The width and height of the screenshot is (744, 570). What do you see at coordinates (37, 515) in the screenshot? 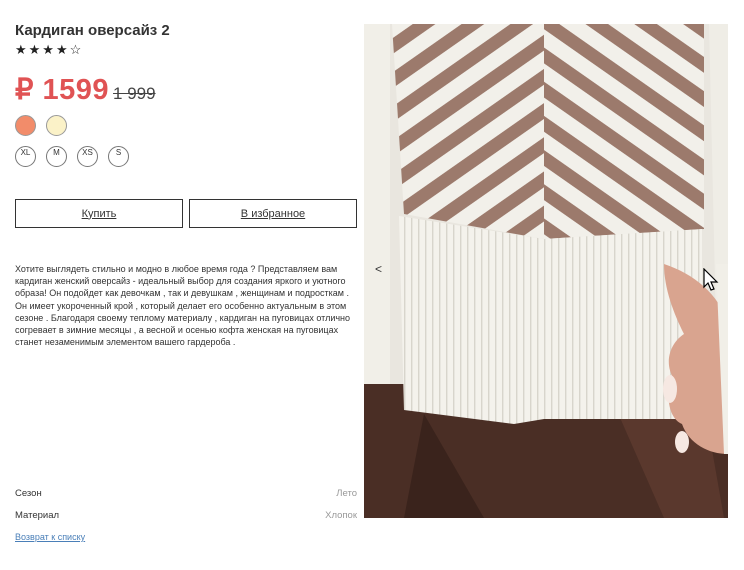
I see `attribute-key: Материал` at bounding box center [37, 515].